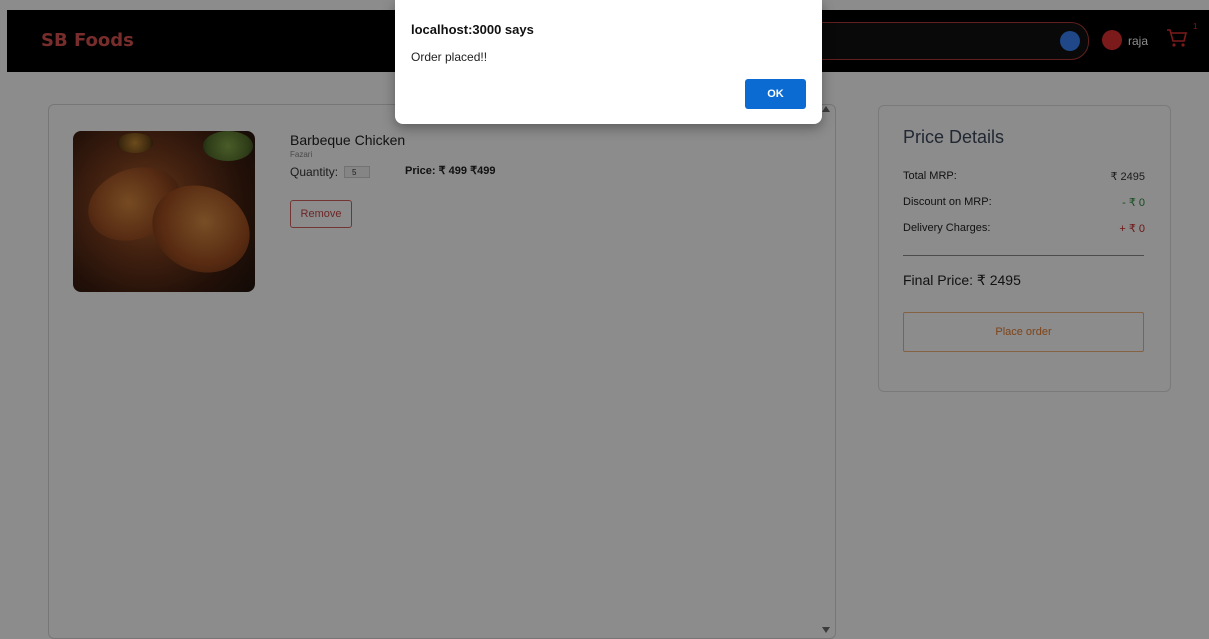 The height and width of the screenshot is (639, 1209). Describe the element at coordinates (608, 62) in the screenshot. I see `alert-dialog: localhost:3000 says Order placed!! OK` at that location.